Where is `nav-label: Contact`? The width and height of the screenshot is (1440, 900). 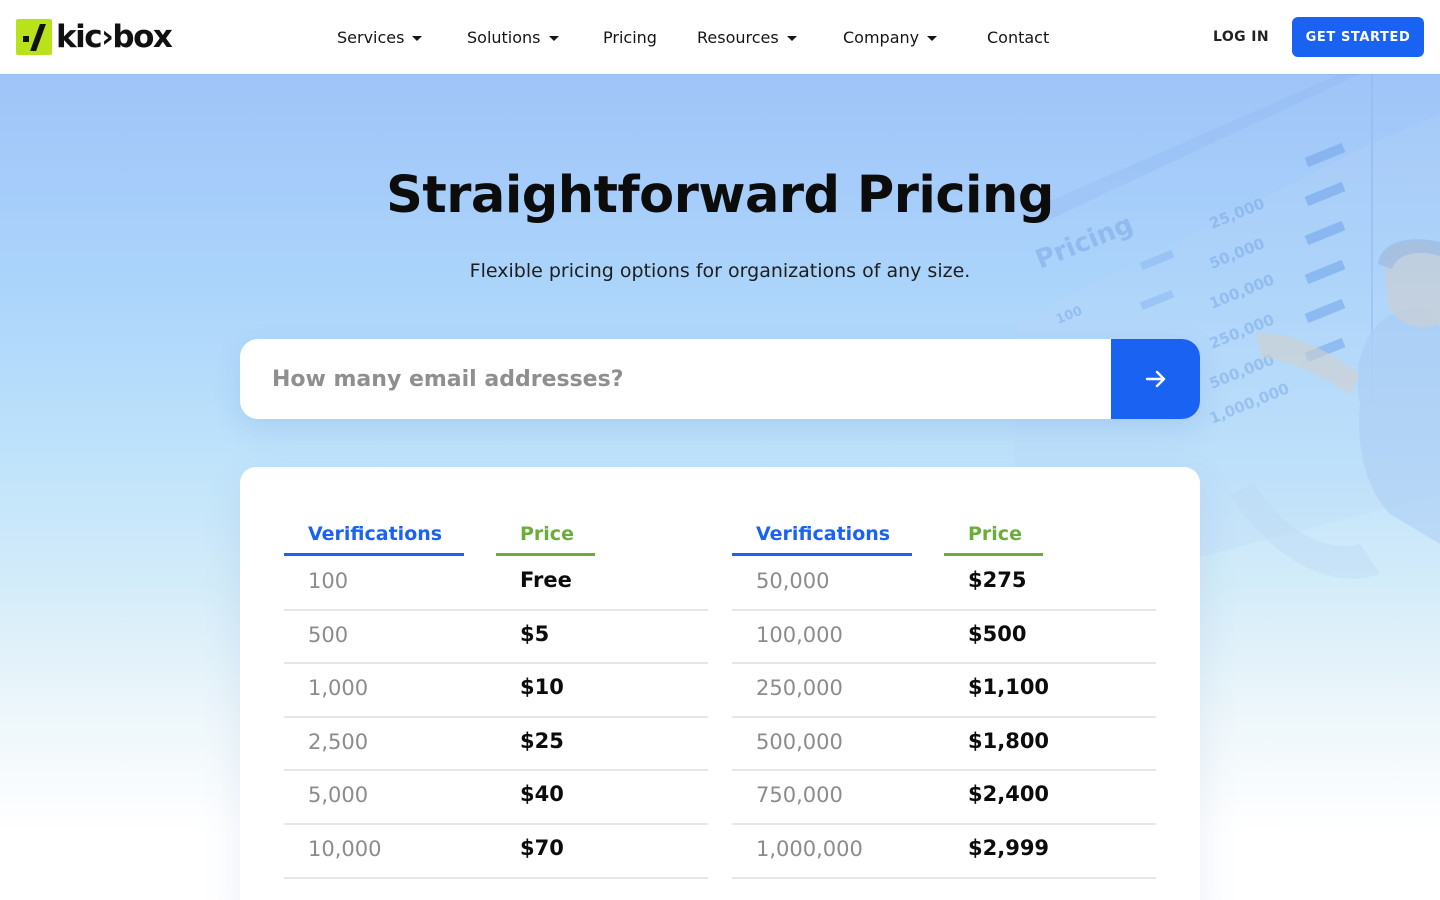
nav-label: Contact is located at coordinates (1018, 37).